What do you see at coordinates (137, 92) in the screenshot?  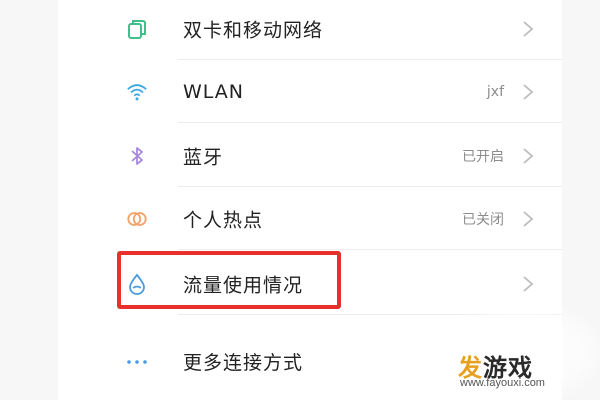 I see `wifi-icon` at bounding box center [137, 92].